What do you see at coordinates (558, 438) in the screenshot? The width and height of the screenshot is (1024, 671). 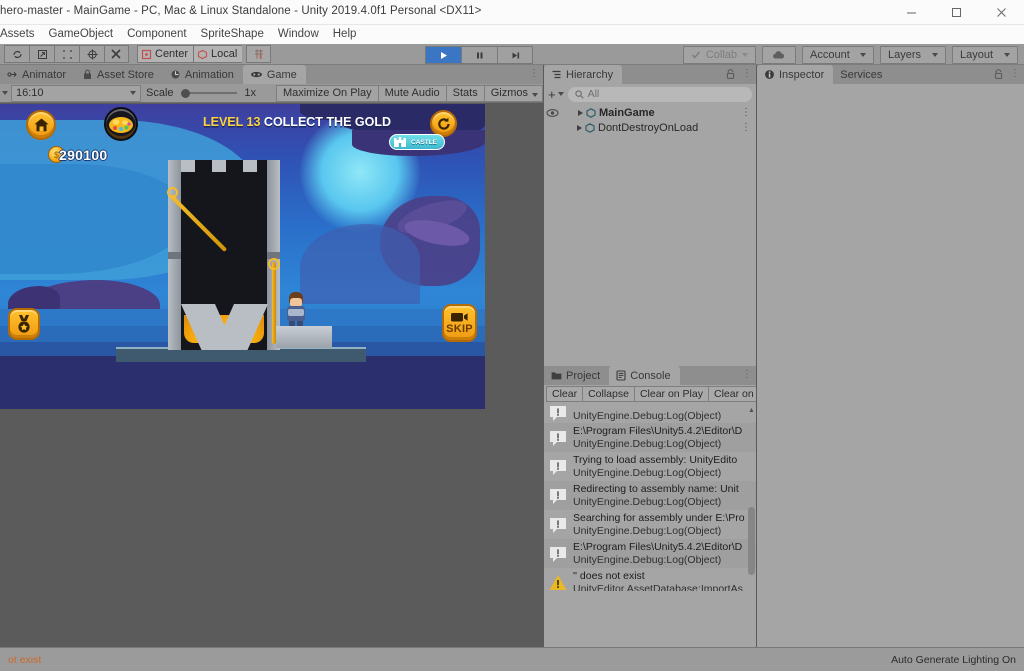 I see `info-log-icon` at bounding box center [558, 438].